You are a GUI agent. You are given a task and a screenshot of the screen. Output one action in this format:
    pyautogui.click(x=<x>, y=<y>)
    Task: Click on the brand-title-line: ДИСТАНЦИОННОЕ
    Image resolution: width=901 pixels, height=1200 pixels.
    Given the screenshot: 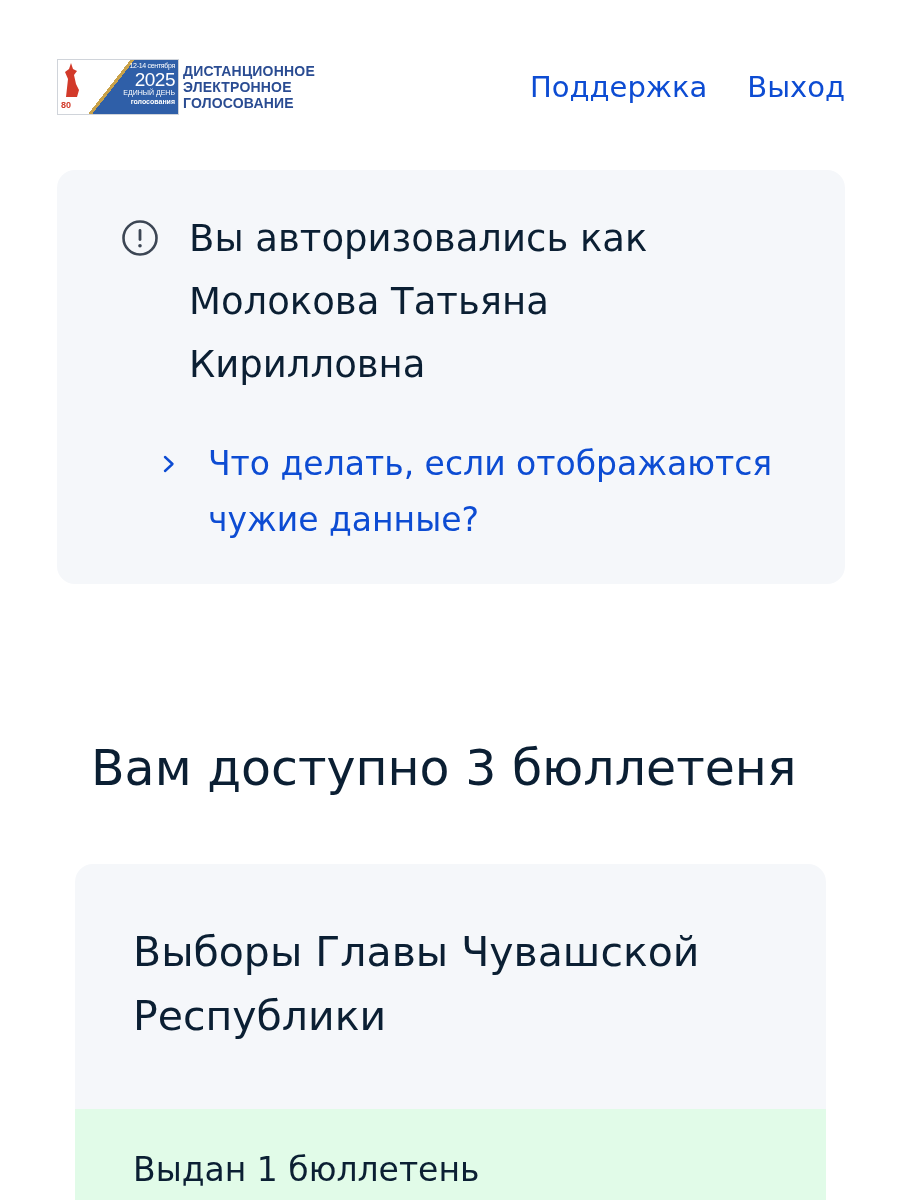 What is the action you would take?
    pyautogui.click(x=249, y=71)
    